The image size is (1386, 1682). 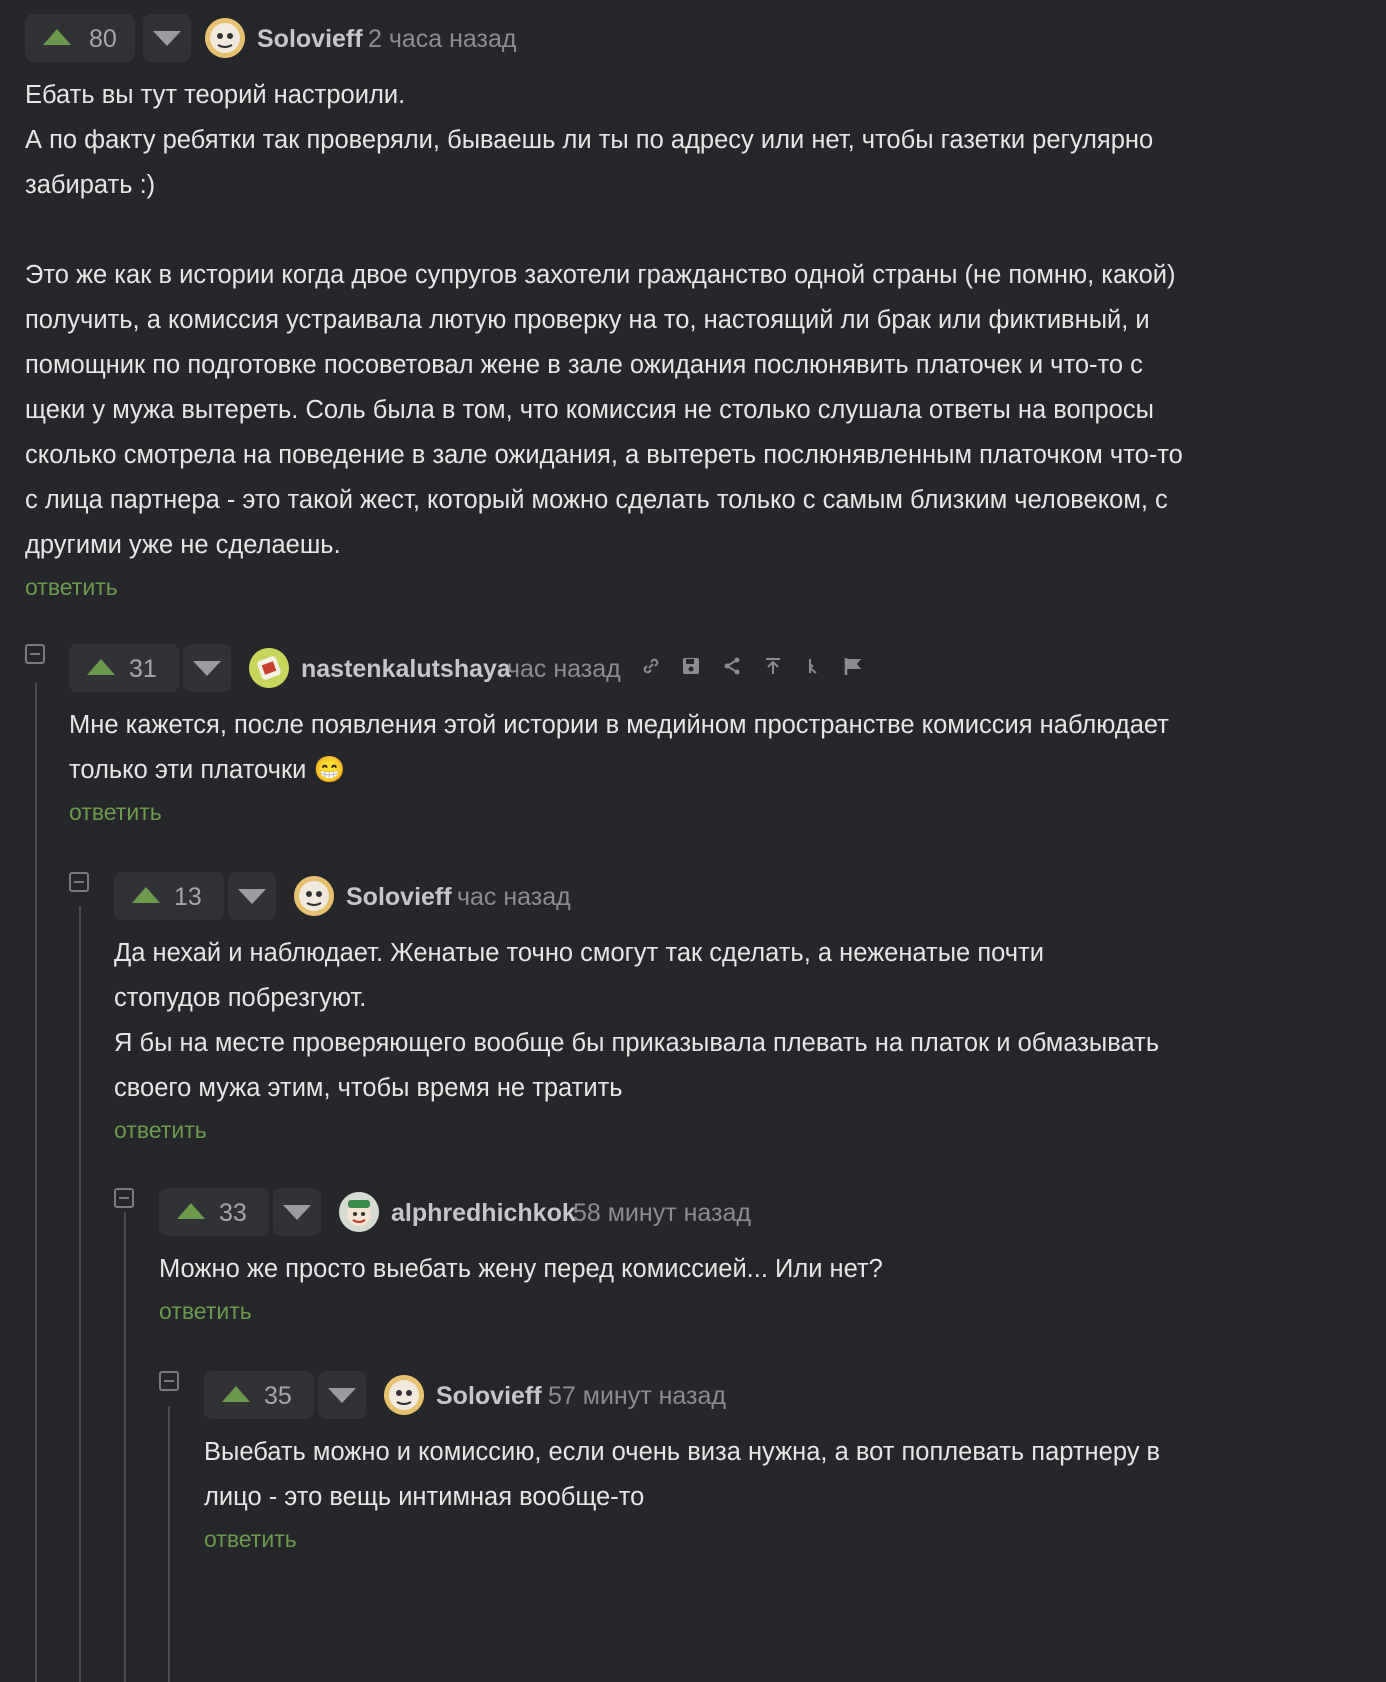 I want to click on upvote-box: 80, so click(x=80, y=38).